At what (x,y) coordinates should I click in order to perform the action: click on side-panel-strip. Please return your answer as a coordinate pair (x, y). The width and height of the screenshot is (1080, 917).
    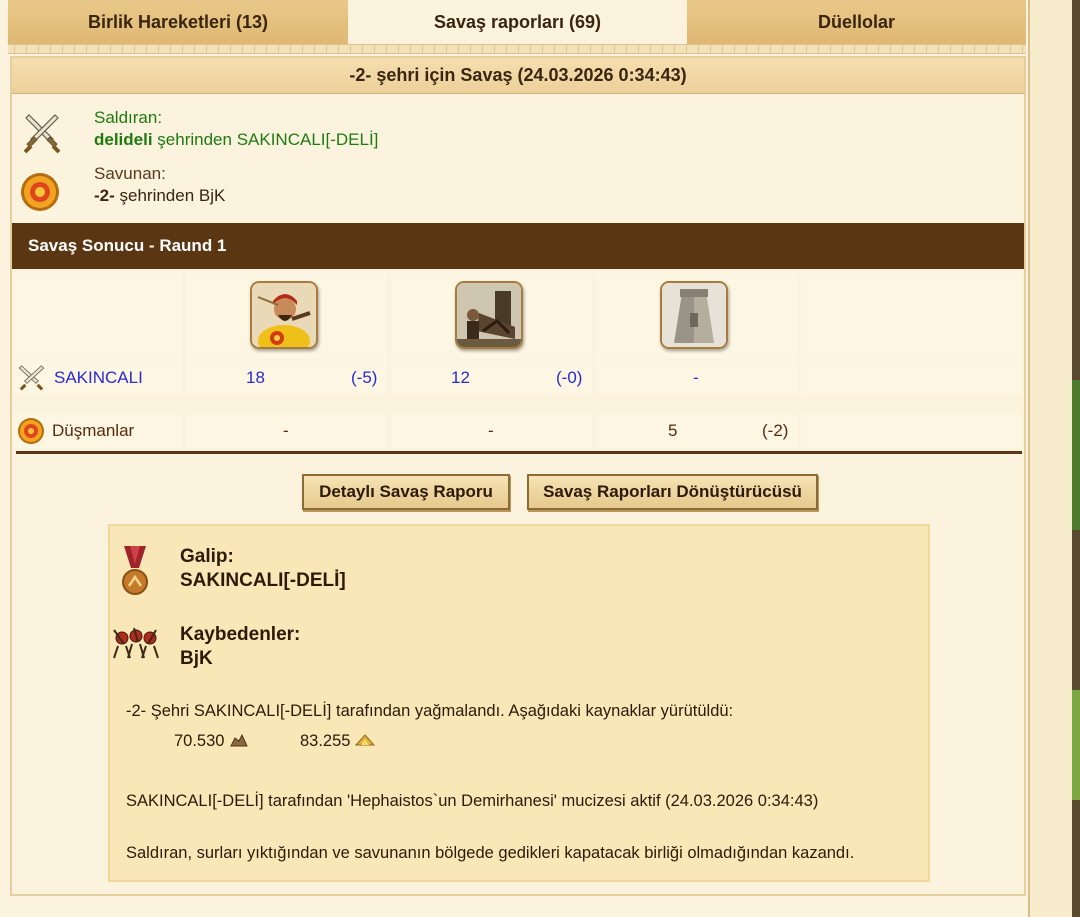
    Looking at the image, I should click on (1054, 458).